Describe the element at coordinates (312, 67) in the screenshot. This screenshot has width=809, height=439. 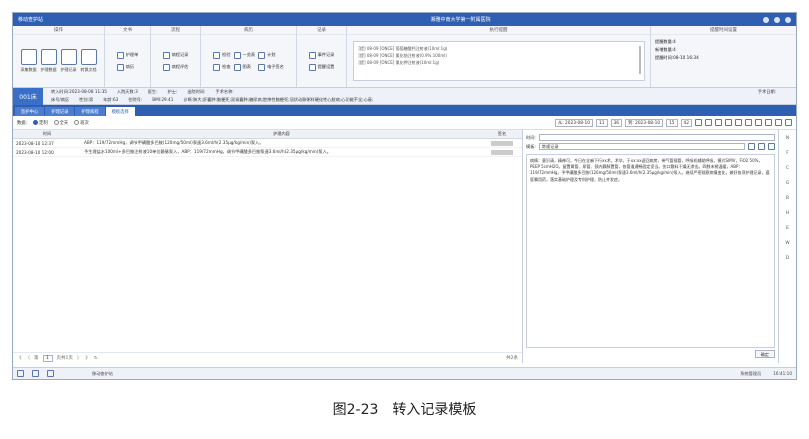
I see `bell-icon` at that location.